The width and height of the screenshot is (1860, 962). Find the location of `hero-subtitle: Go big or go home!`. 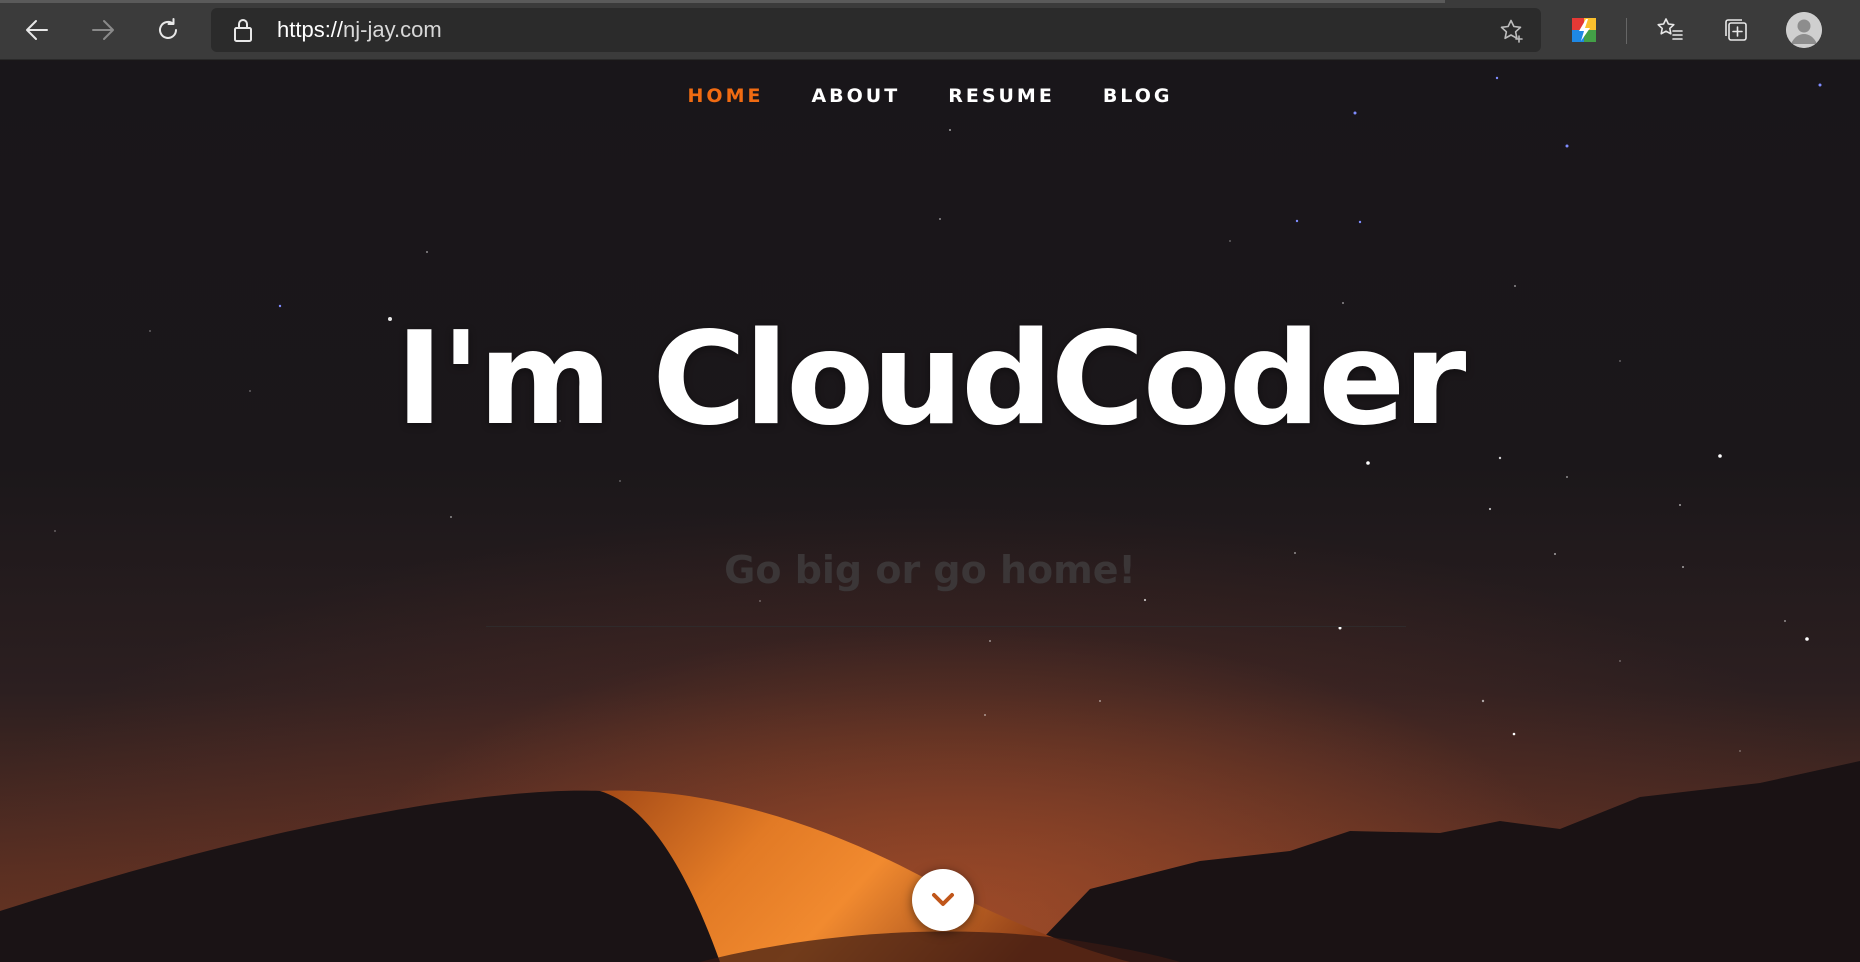

hero-subtitle: Go big or go home! is located at coordinates (930, 570).